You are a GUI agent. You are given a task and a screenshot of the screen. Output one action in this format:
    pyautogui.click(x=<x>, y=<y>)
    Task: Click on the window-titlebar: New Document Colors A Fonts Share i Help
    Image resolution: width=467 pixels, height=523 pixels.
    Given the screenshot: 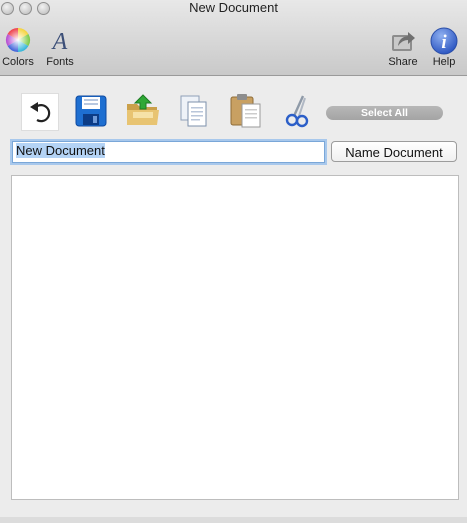 What is the action you would take?
    pyautogui.click(x=233, y=38)
    